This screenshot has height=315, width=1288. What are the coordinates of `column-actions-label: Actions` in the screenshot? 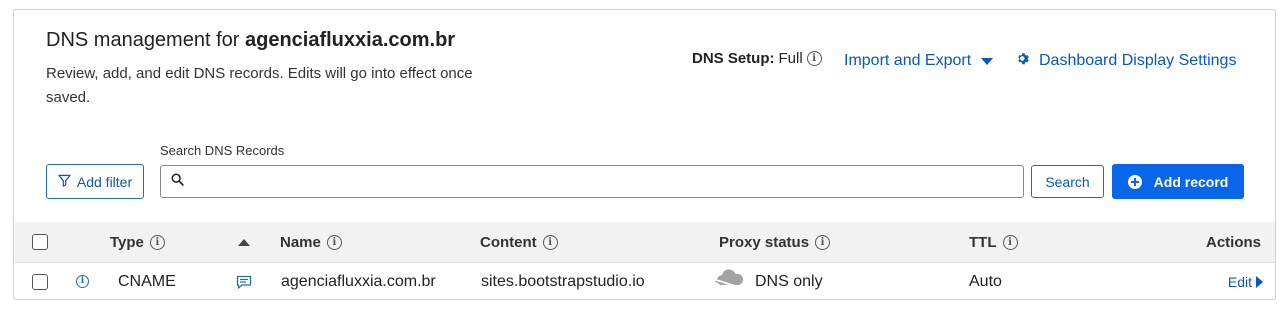 It's located at (1233, 242).